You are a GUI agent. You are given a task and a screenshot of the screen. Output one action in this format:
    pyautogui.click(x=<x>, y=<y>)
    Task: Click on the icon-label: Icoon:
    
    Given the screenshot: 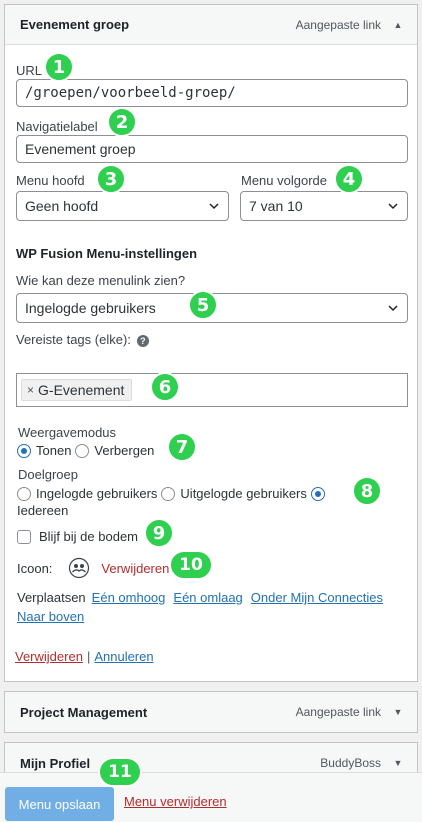 What is the action you would take?
    pyautogui.click(x=35, y=568)
    